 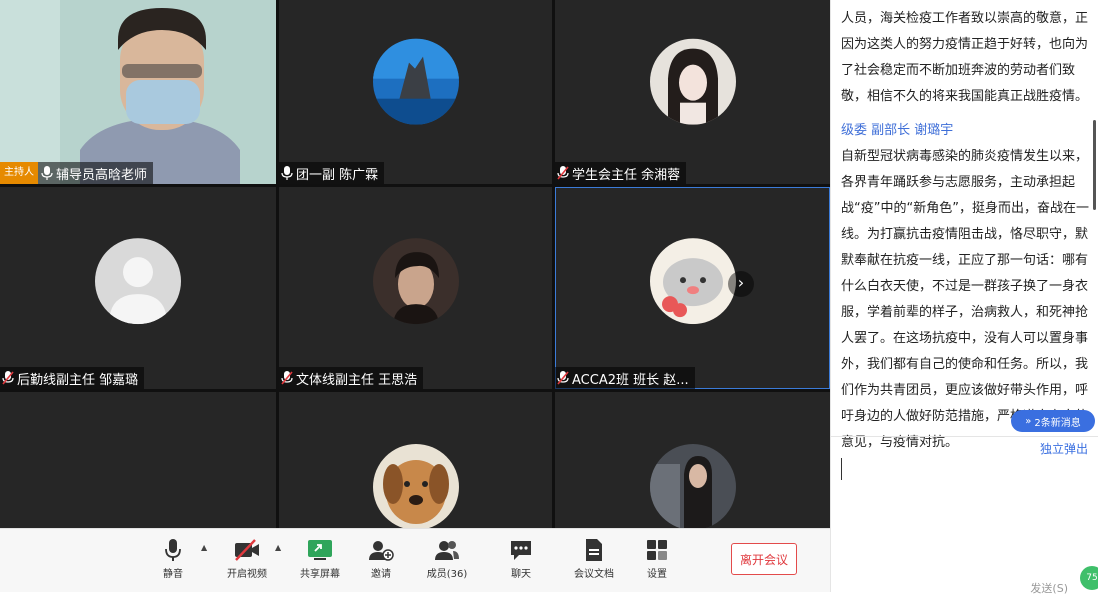 I want to click on chat-input-caret, so click(x=841, y=469).